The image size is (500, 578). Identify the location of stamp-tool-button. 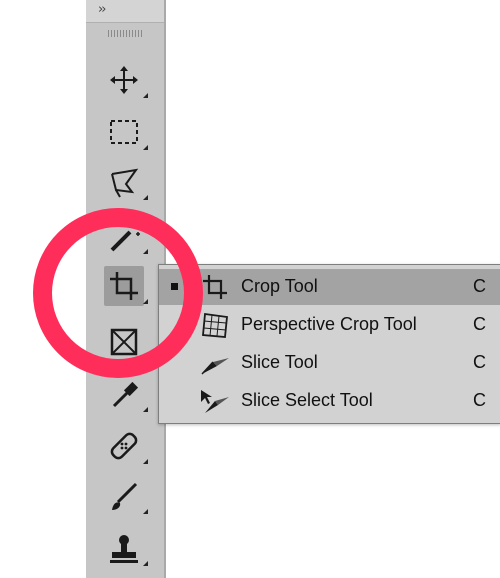
(126, 548).